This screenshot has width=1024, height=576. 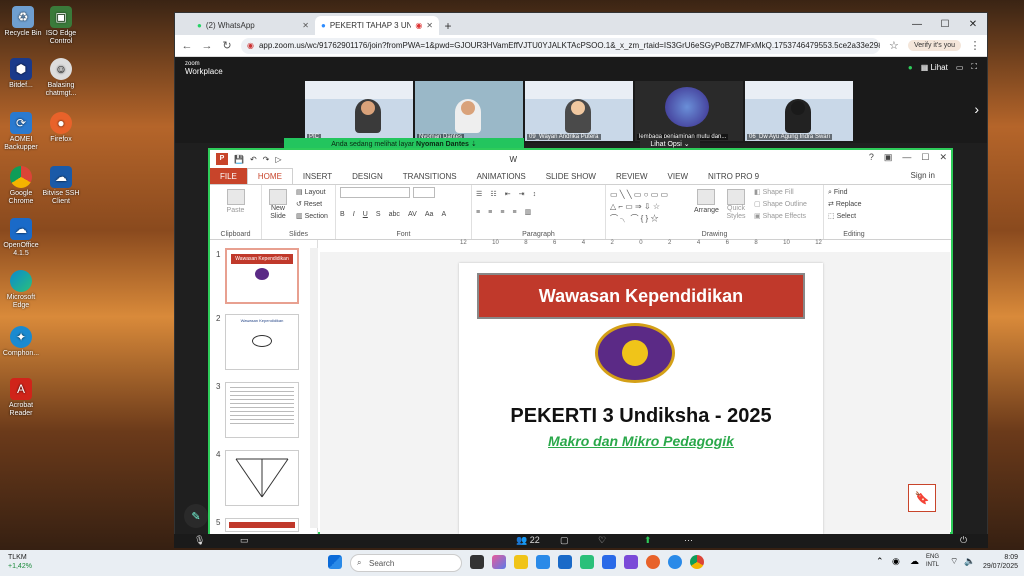 I want to click on edge-icon, so click(x=587, y=562).